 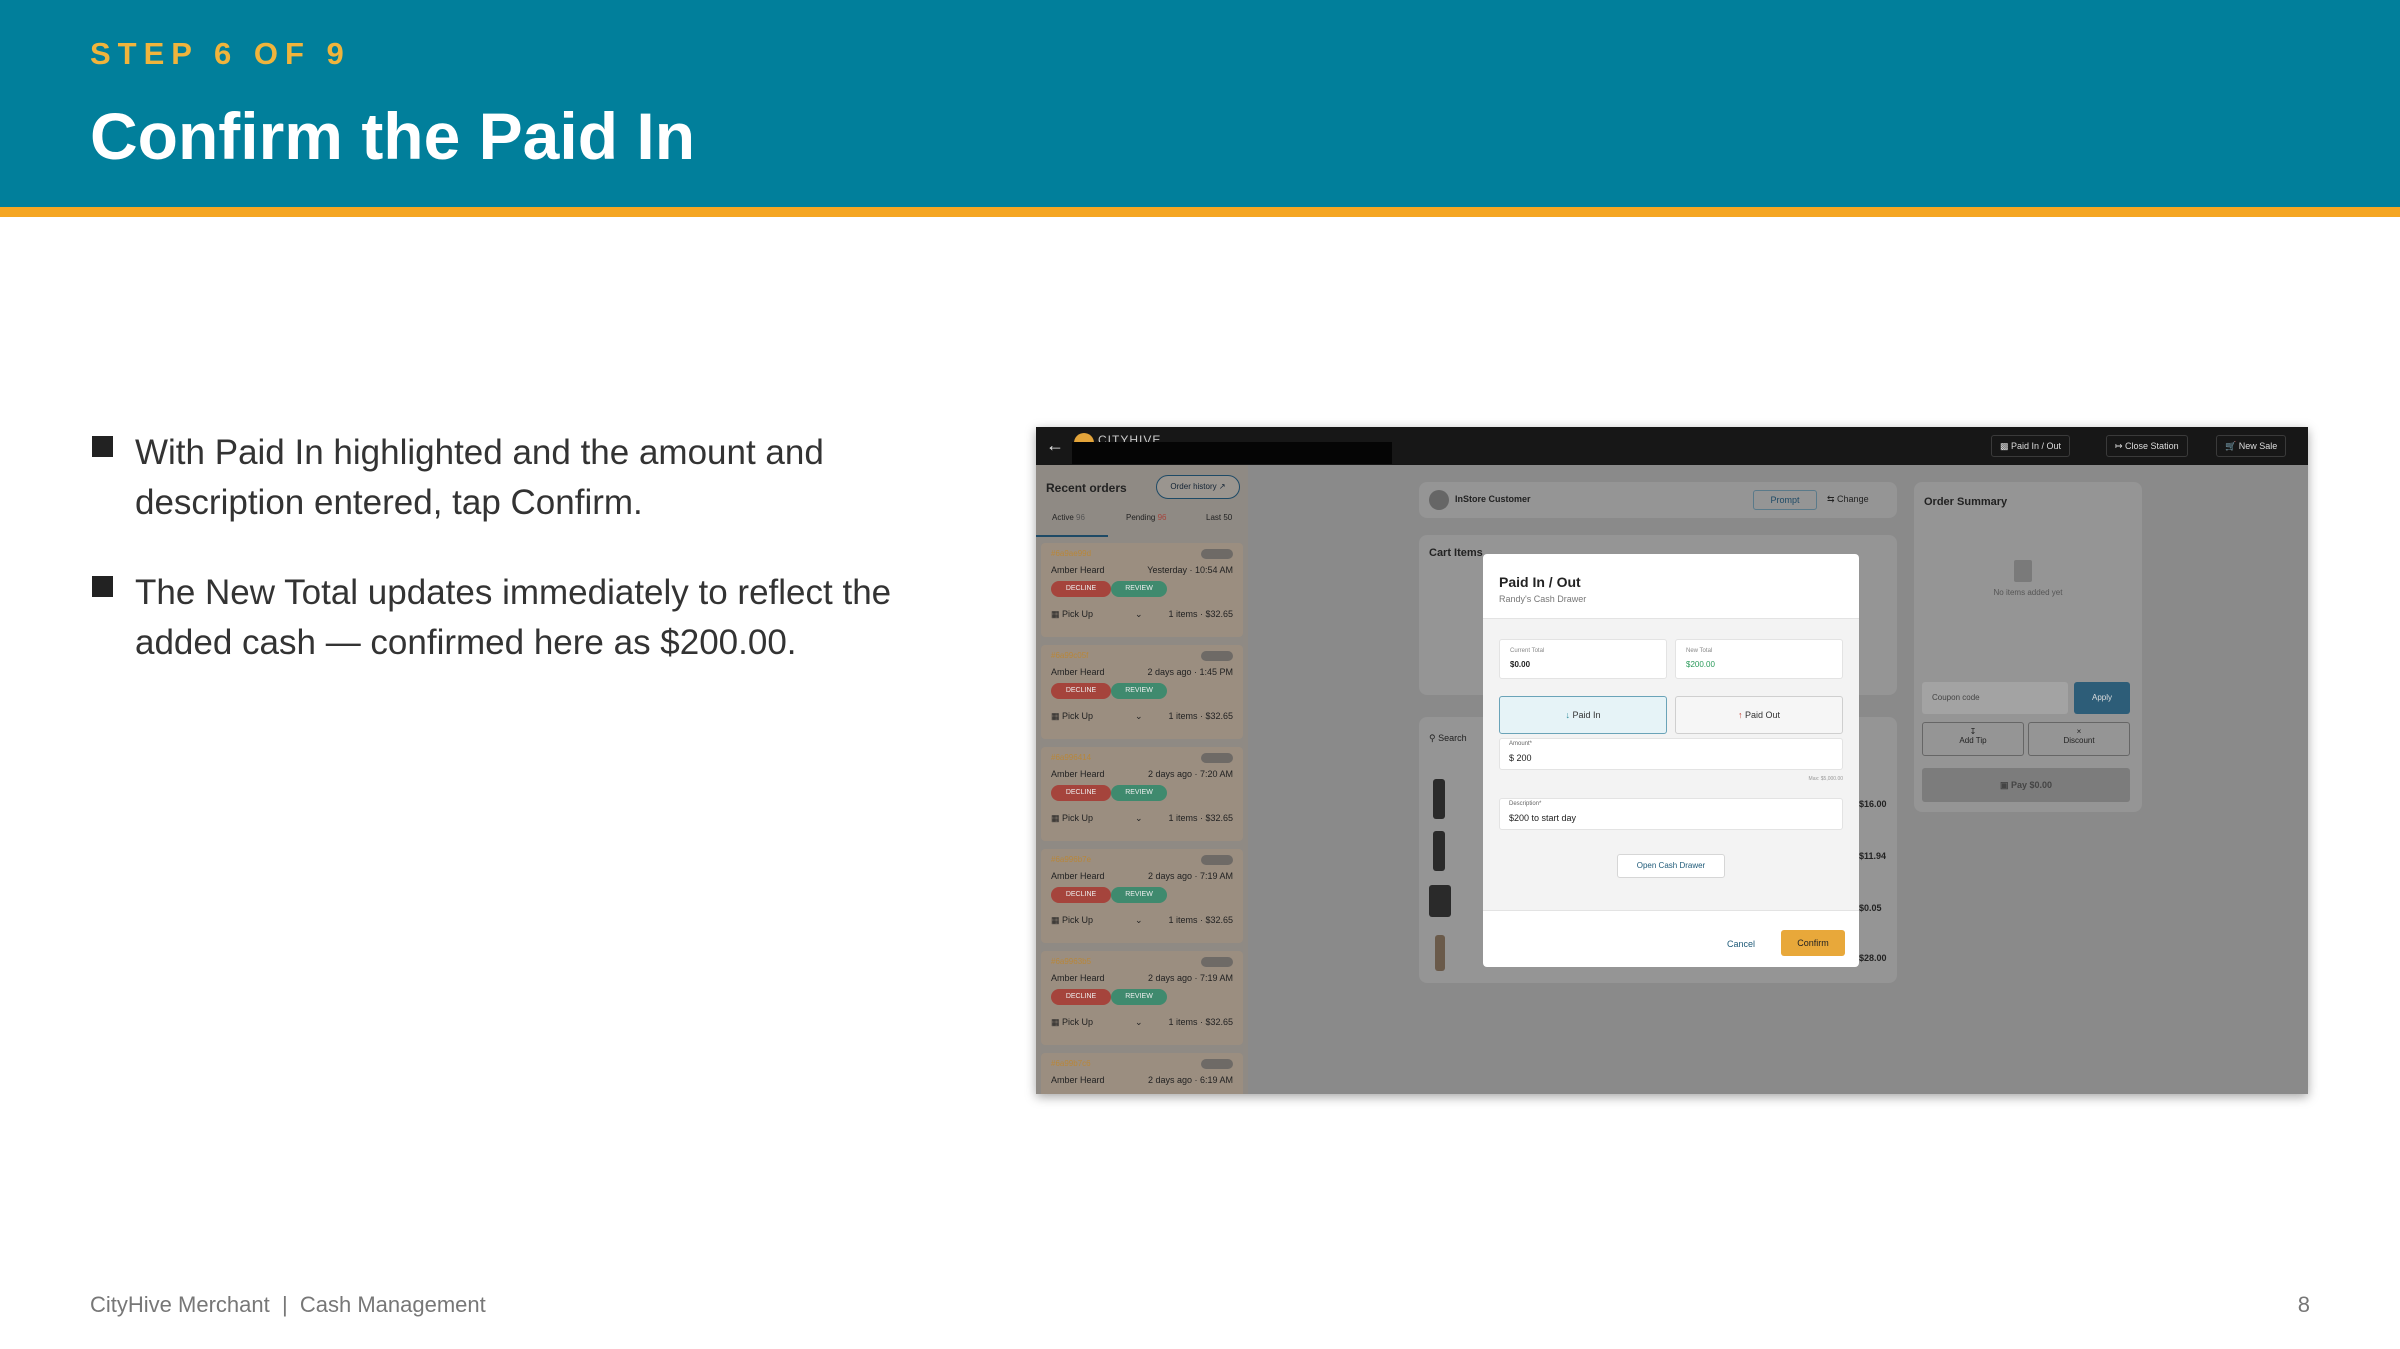 What do you see at coordinates (2026, 785) in the screenshot?
I see `pay-button: ▣ Pay $0.00` at bounding box center [2026, 785].